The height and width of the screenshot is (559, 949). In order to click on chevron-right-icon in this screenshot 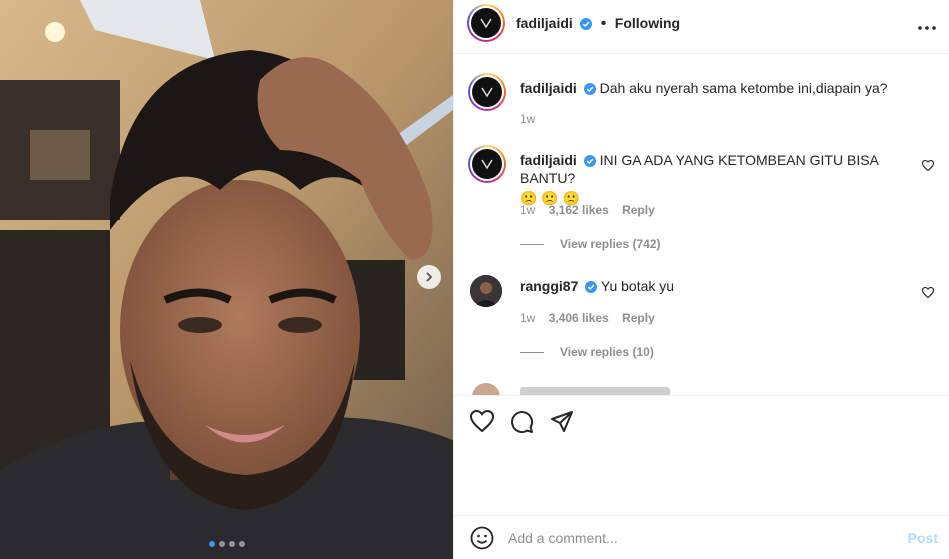, I will do `click(429, 277)`.